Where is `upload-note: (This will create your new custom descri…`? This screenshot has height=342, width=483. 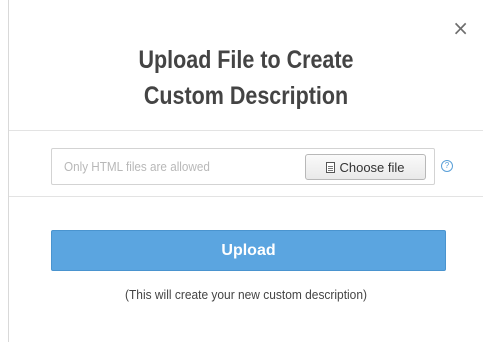
upload-note: (This will create your new custom descri… is located at coordinates (246, 294).